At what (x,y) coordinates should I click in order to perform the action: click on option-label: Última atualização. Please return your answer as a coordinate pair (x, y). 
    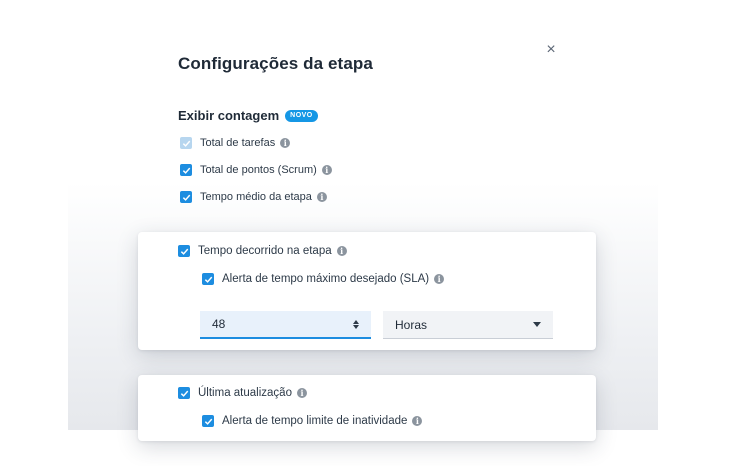
    Looking at the image, I should click on (245, 393).